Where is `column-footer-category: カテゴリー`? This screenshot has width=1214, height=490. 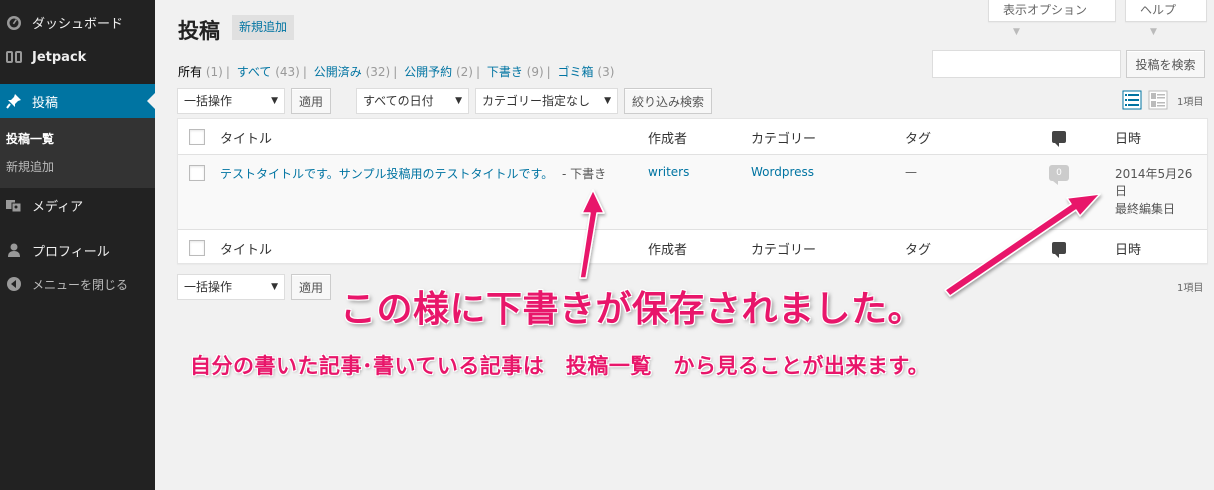 column-footer-category: カテゴリー is located at coordinates (784, 250).